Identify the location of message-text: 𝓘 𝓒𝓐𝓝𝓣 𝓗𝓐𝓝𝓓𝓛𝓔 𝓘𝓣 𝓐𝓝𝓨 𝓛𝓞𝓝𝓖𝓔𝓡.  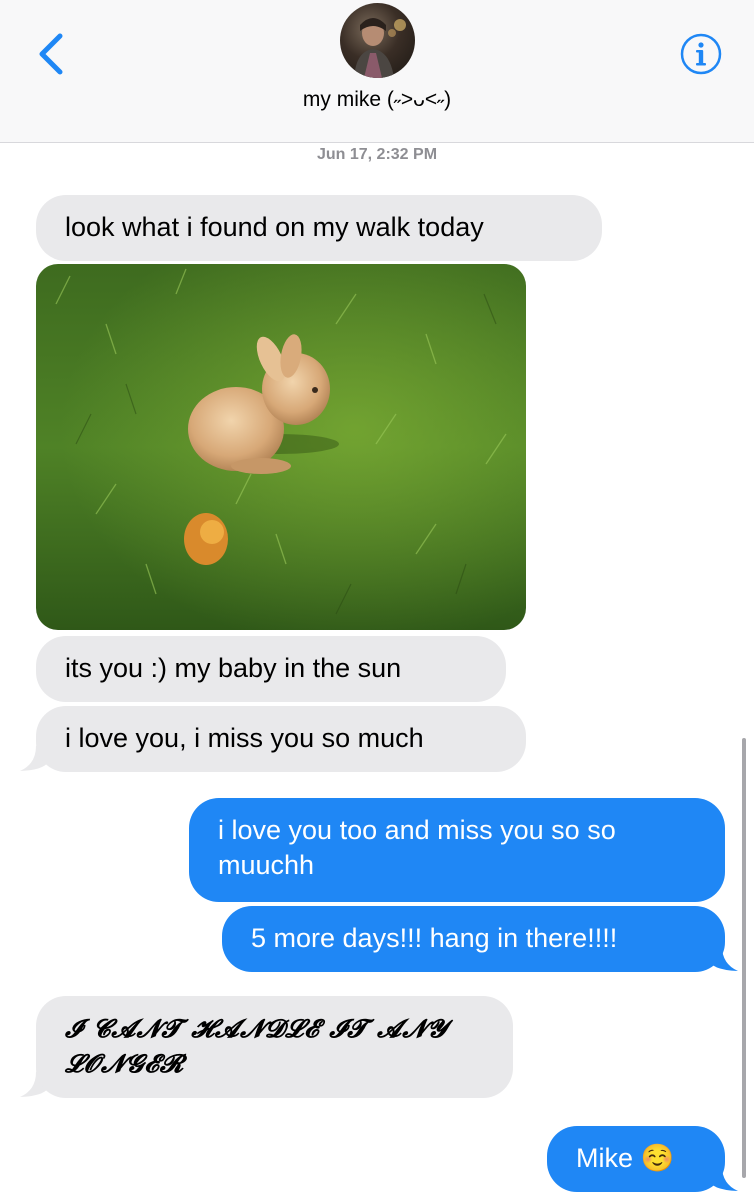
(256, 1046).